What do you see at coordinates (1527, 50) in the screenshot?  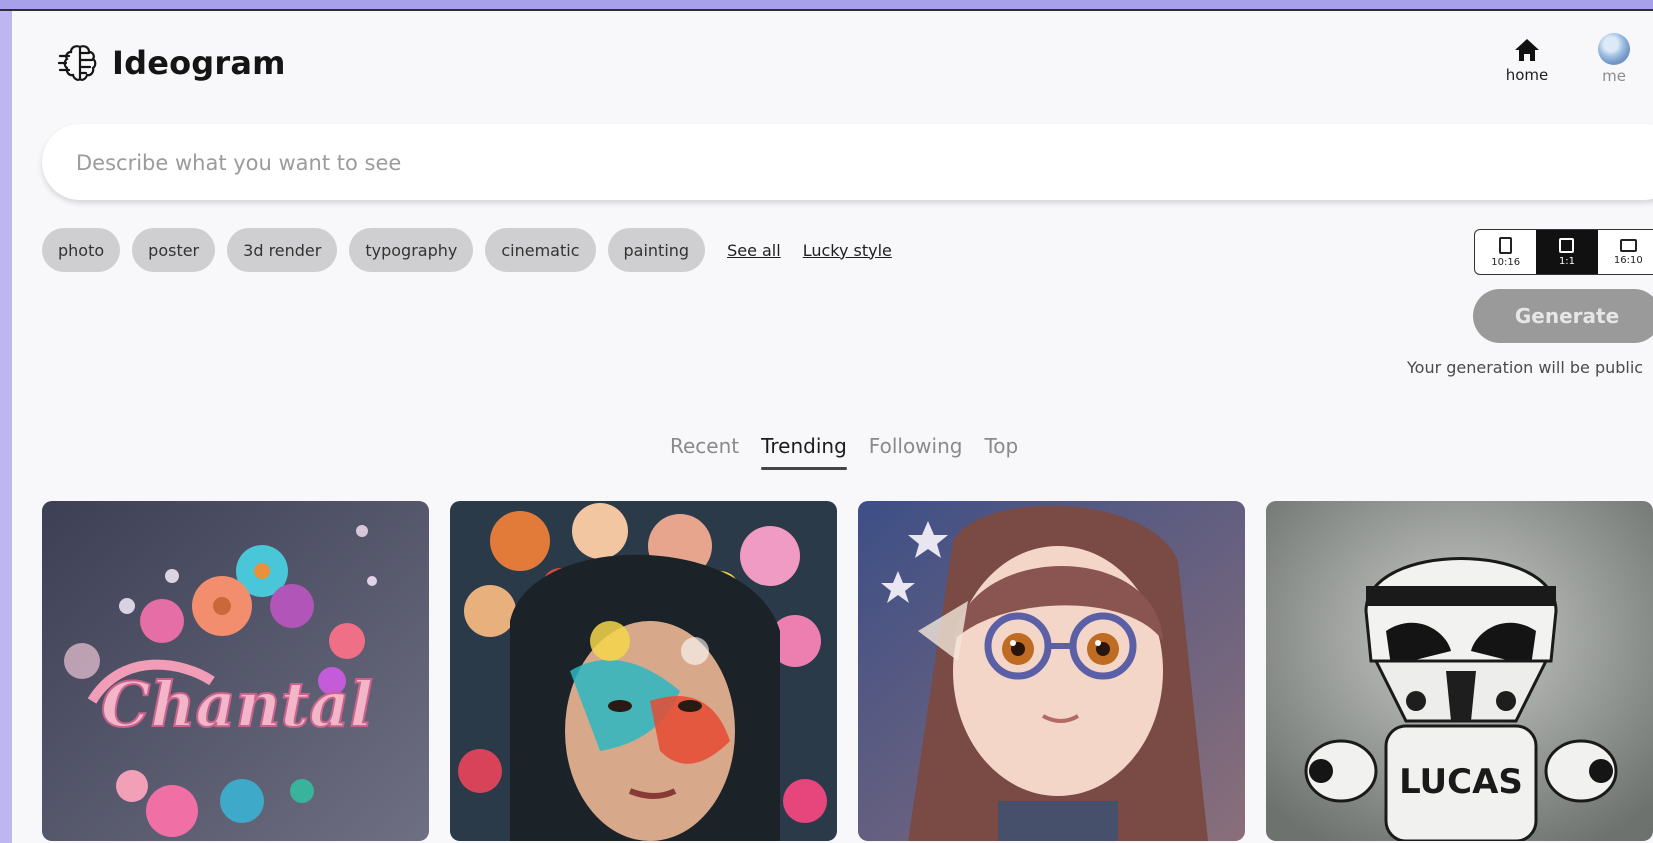 I see `home-icon` at bounding box center [1527, 50].